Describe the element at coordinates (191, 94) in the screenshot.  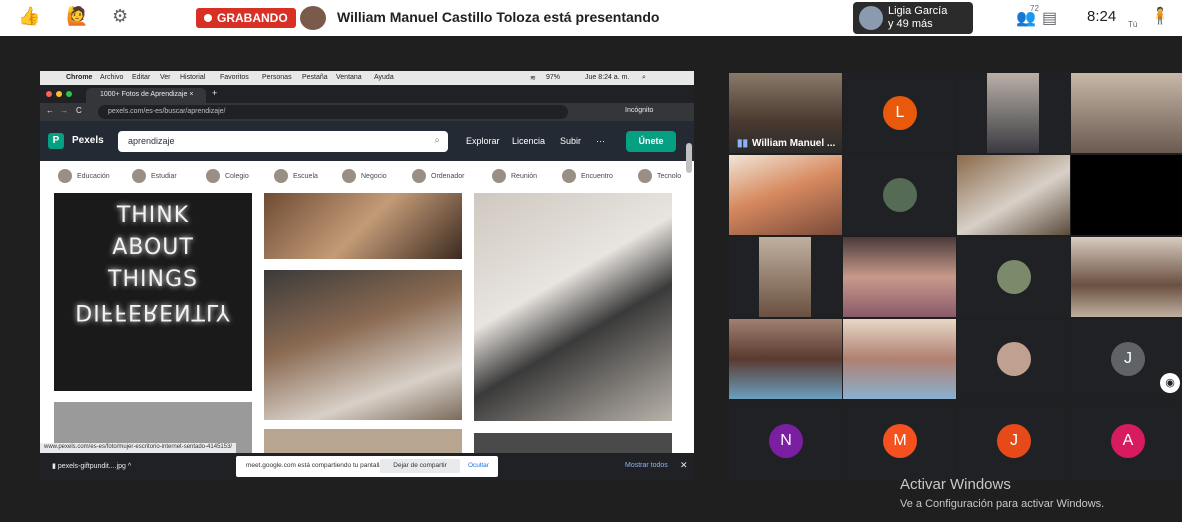
I see `tab-close-icon: ×` at that location.